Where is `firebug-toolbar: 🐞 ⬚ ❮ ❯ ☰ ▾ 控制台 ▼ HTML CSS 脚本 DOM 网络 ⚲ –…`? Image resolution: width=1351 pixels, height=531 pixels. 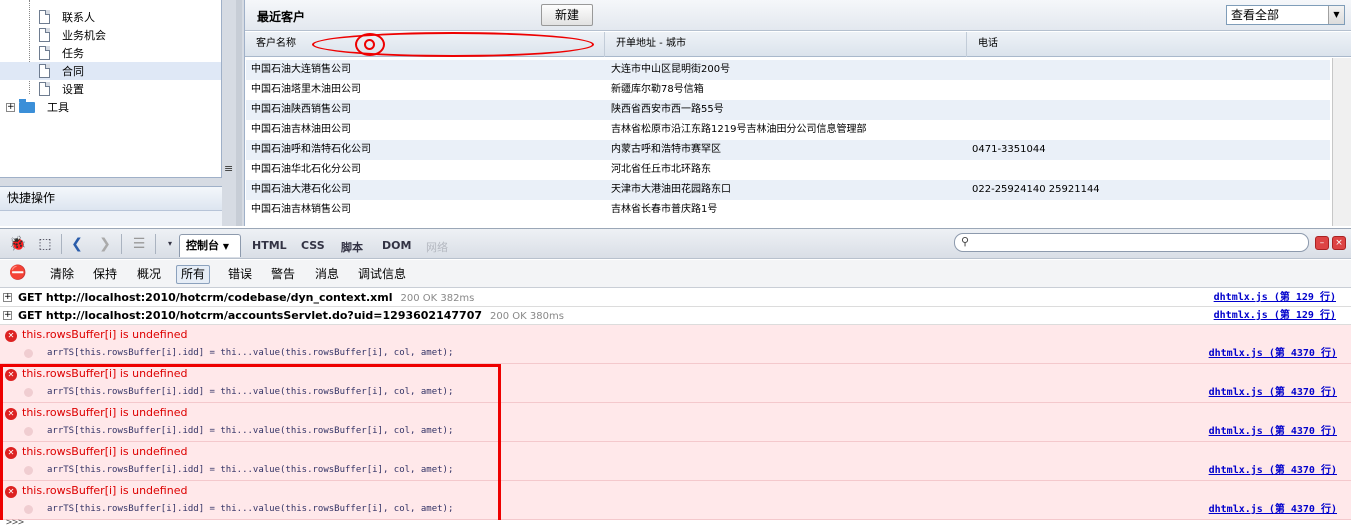 firebug-toolbar: 🐞 ⬚ ❮ ❯ ☰ ▾ 控制台 ▼ HTML CSS 脚本 DOM 网络 ⚲ –… is located at coordinates (675, 243).